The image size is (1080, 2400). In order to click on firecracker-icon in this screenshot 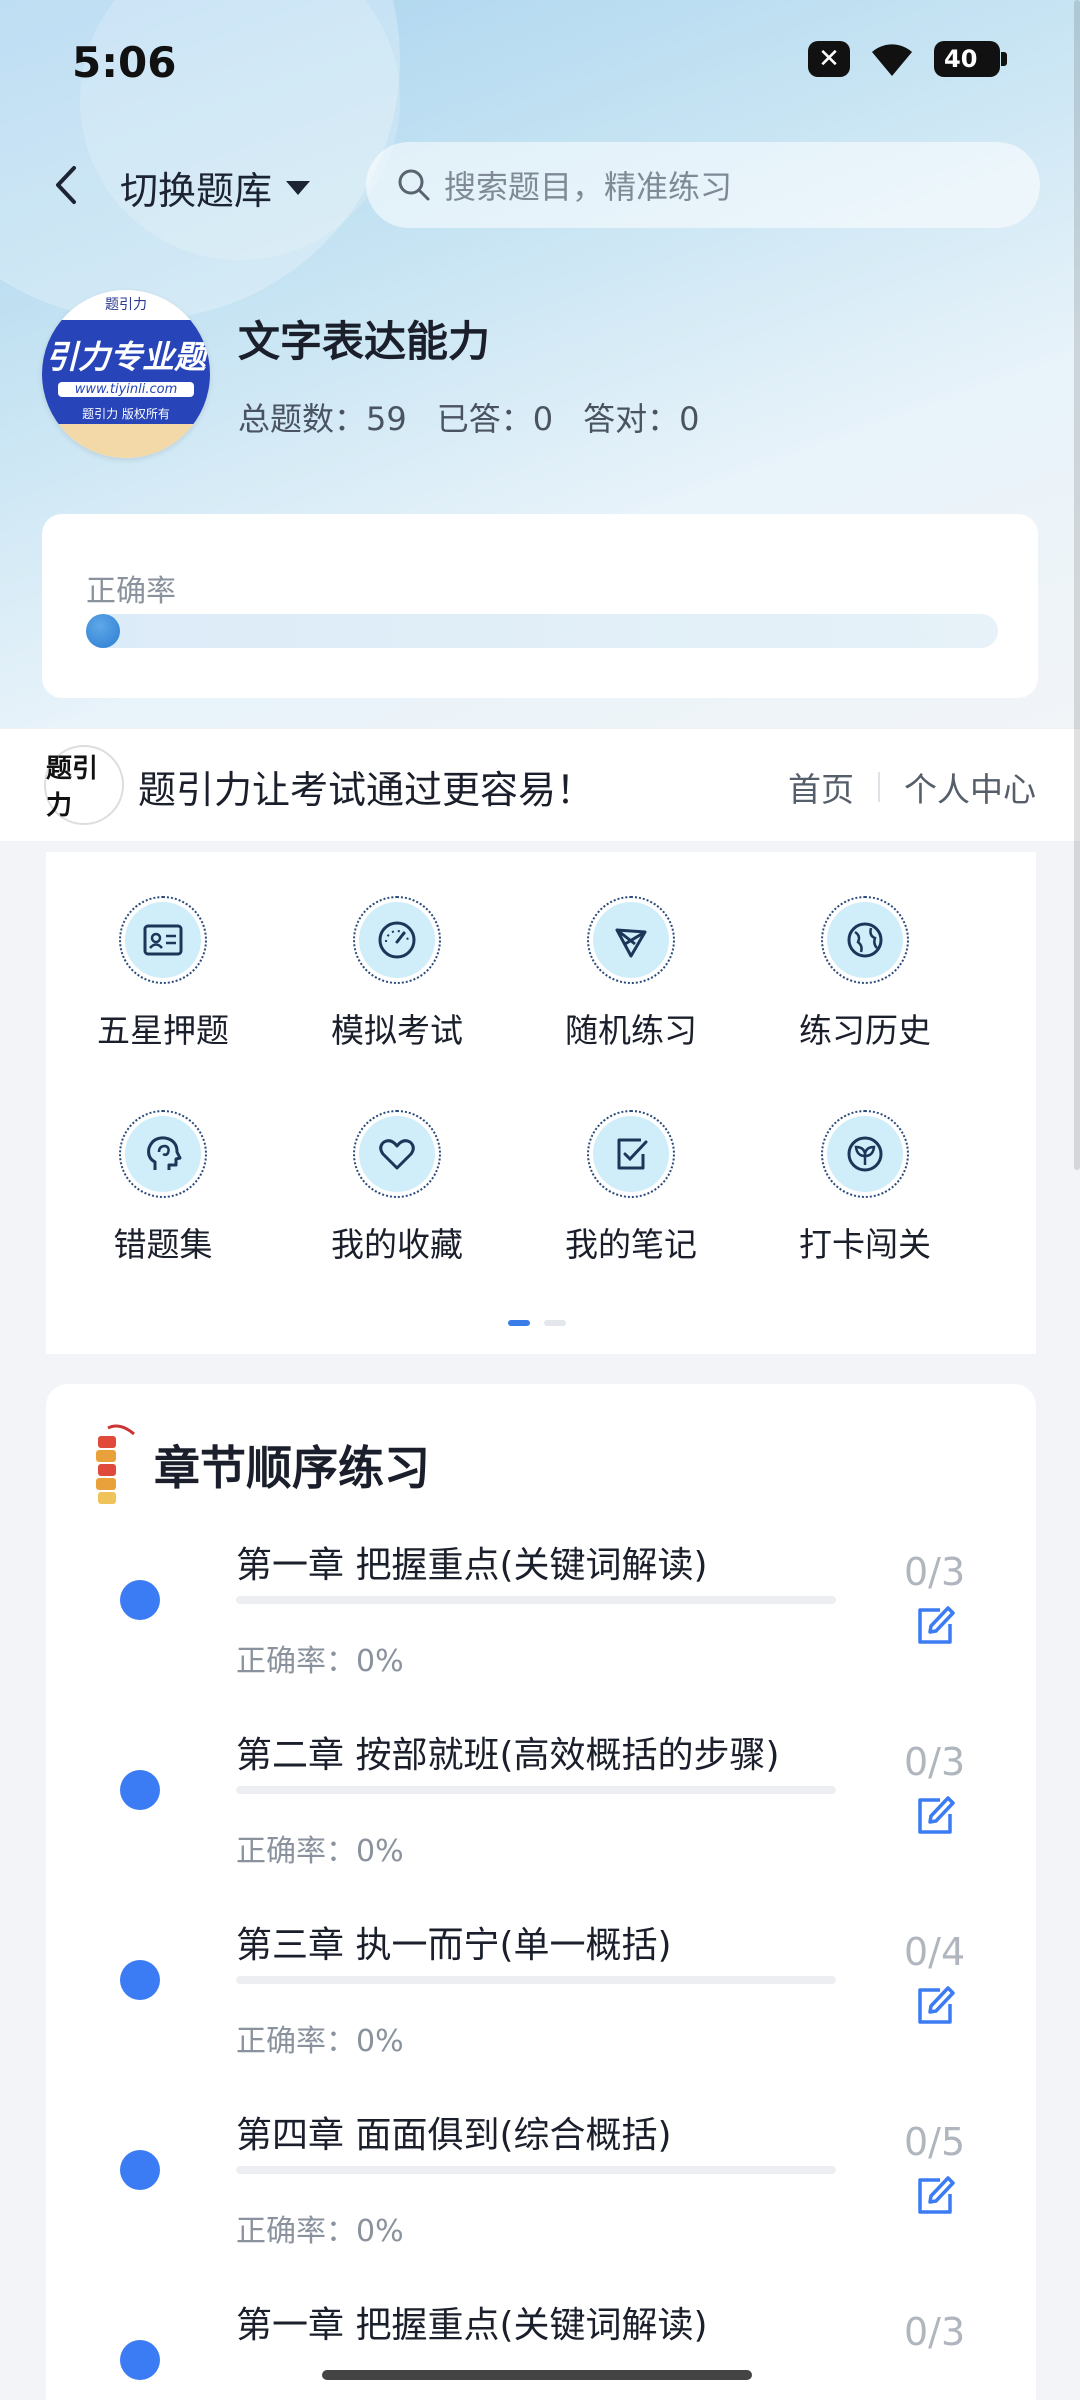, I will do `click(115, 1464)`.